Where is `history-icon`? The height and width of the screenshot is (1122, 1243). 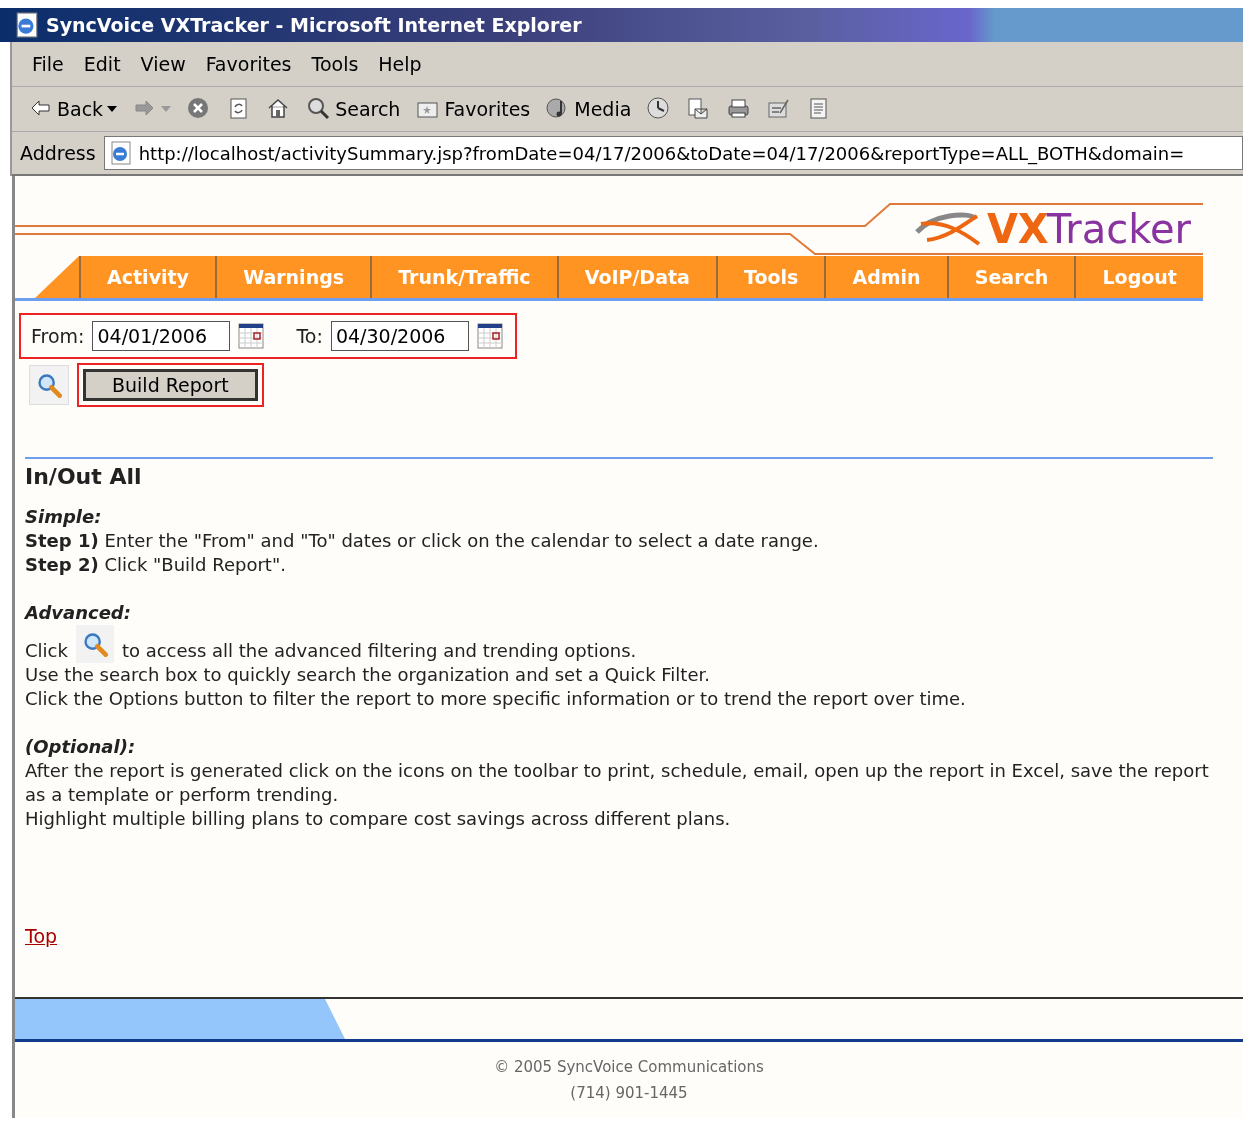
history-icon is located at coordinates (659, 109).